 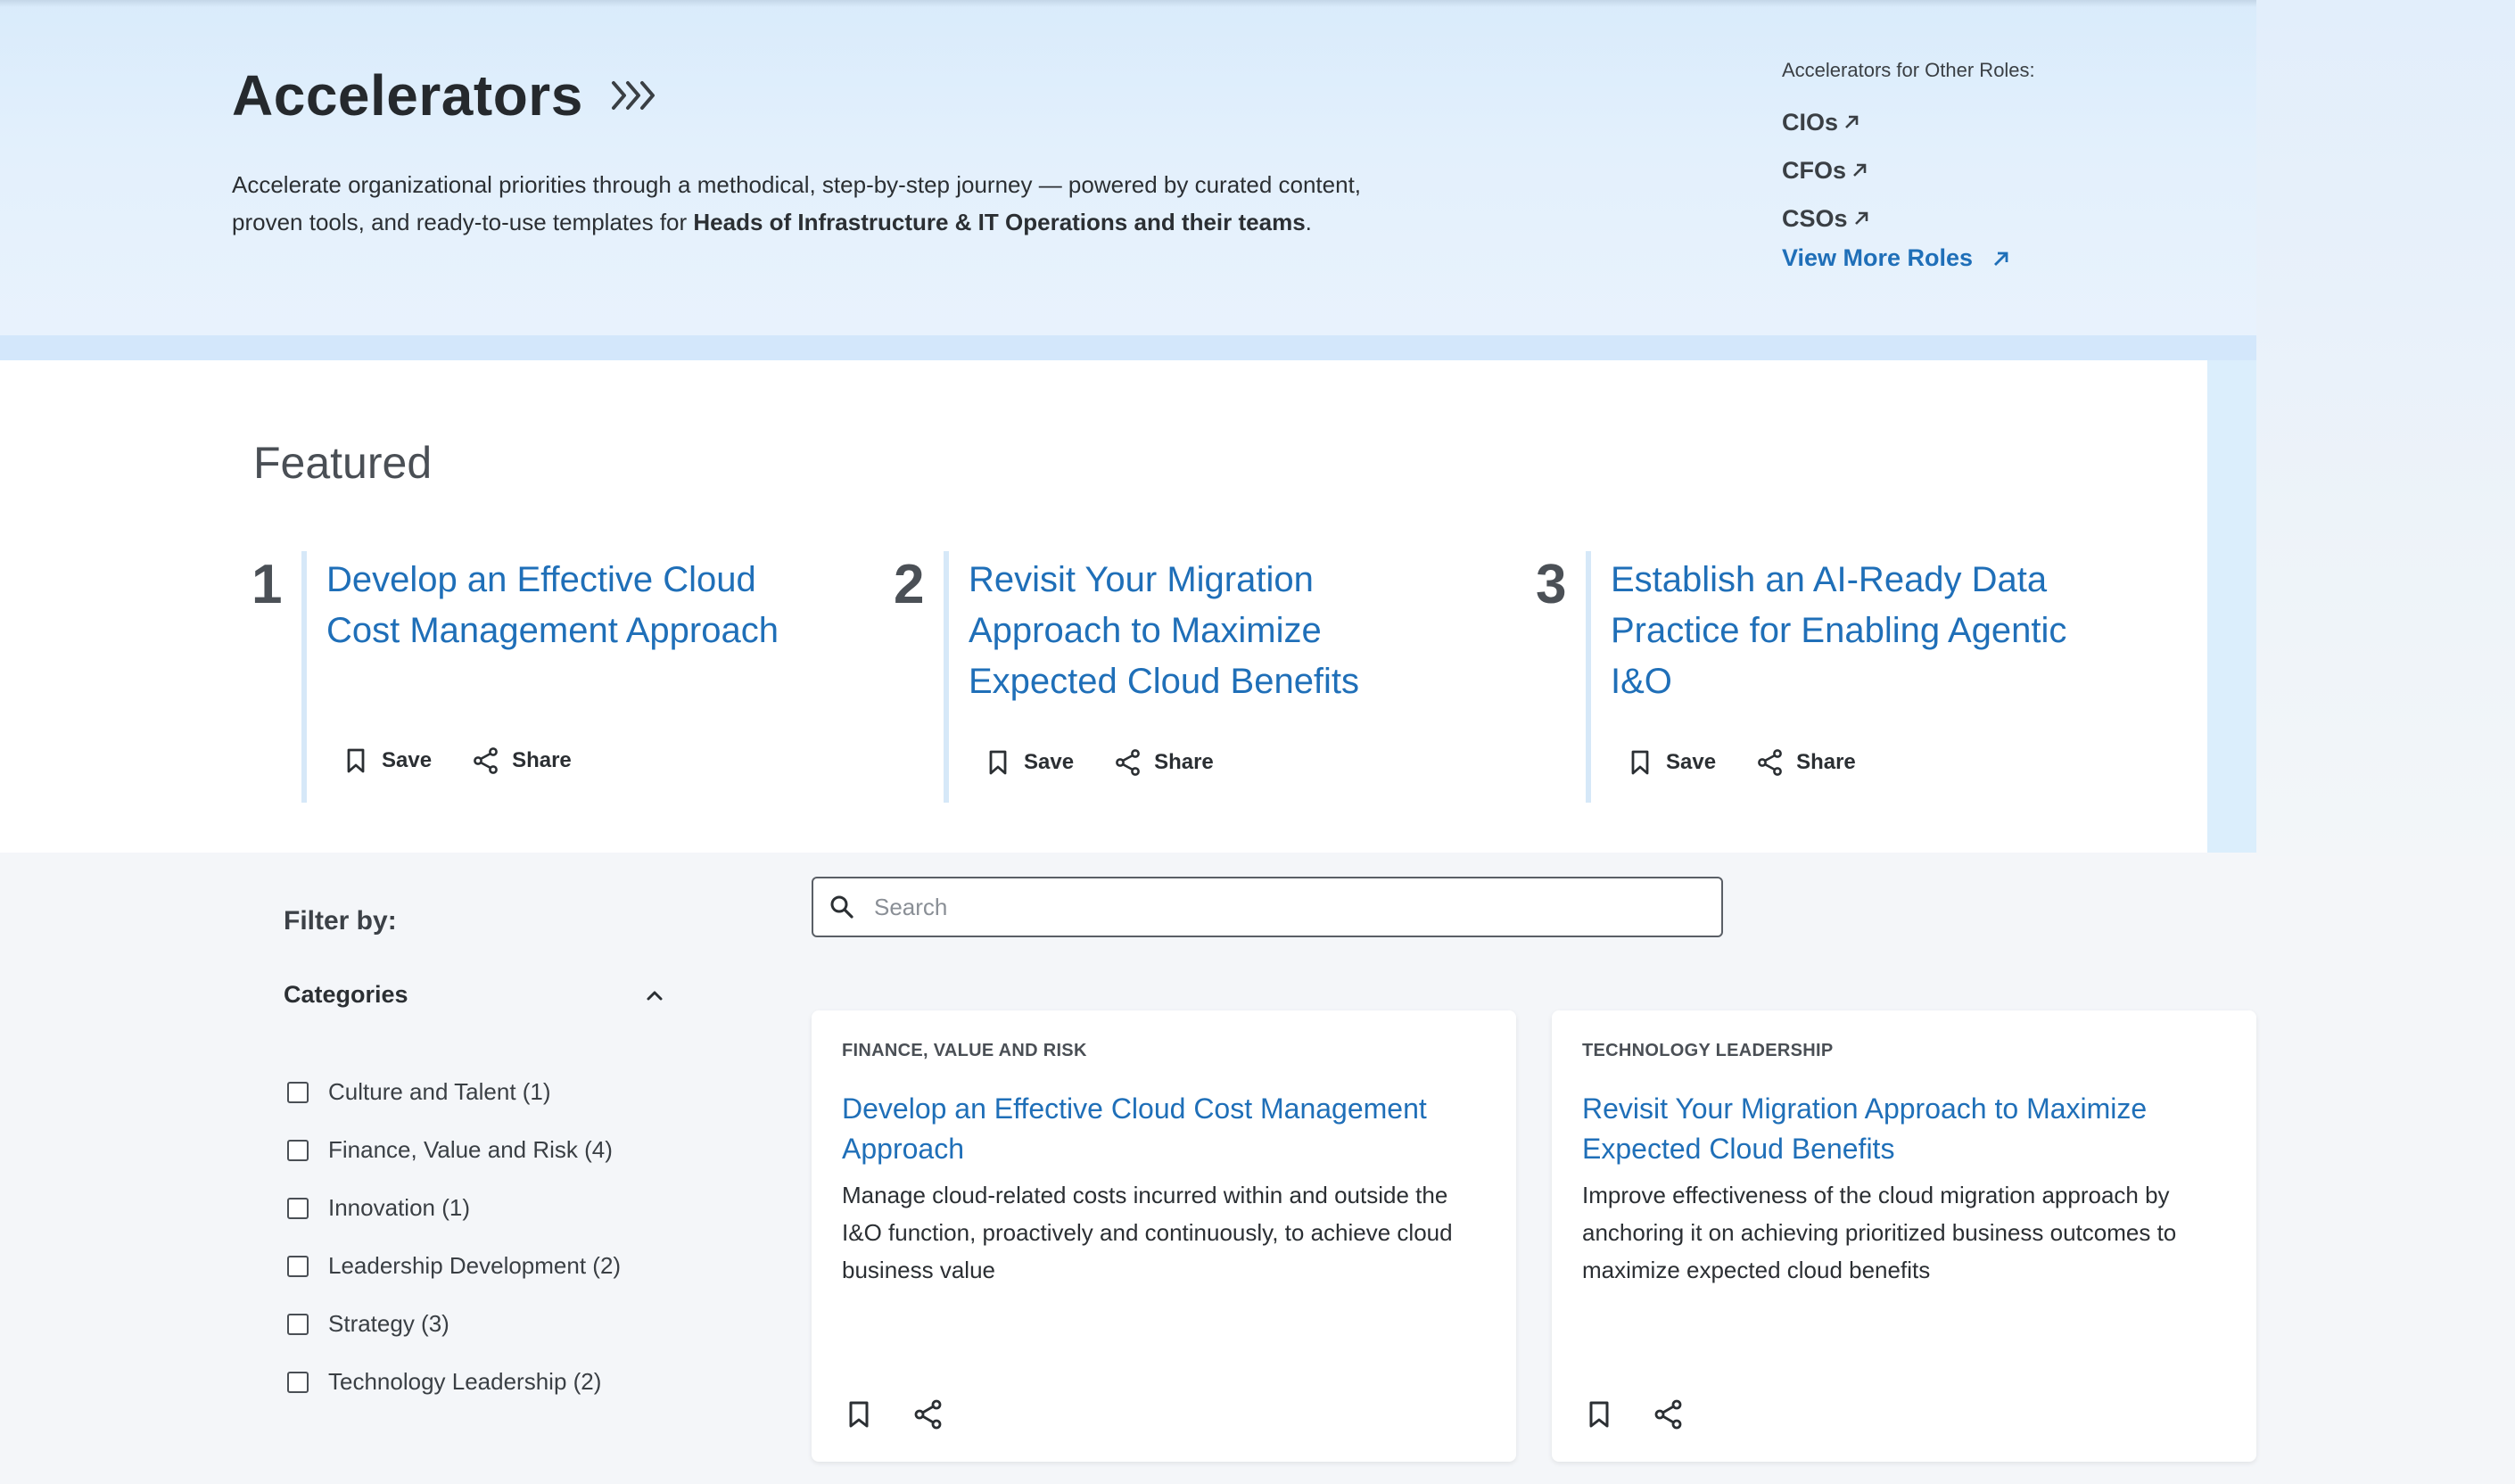 I want to click on search-box, so click(x=1267, y=907).